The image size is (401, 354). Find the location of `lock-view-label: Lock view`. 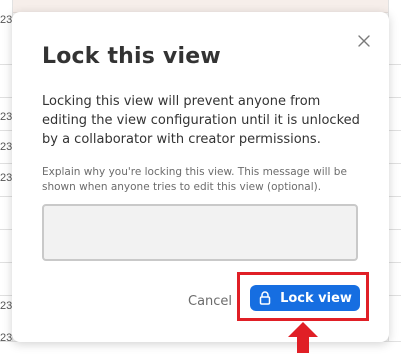

lock-view-label: Lock view is located at coordinates (316, 298).